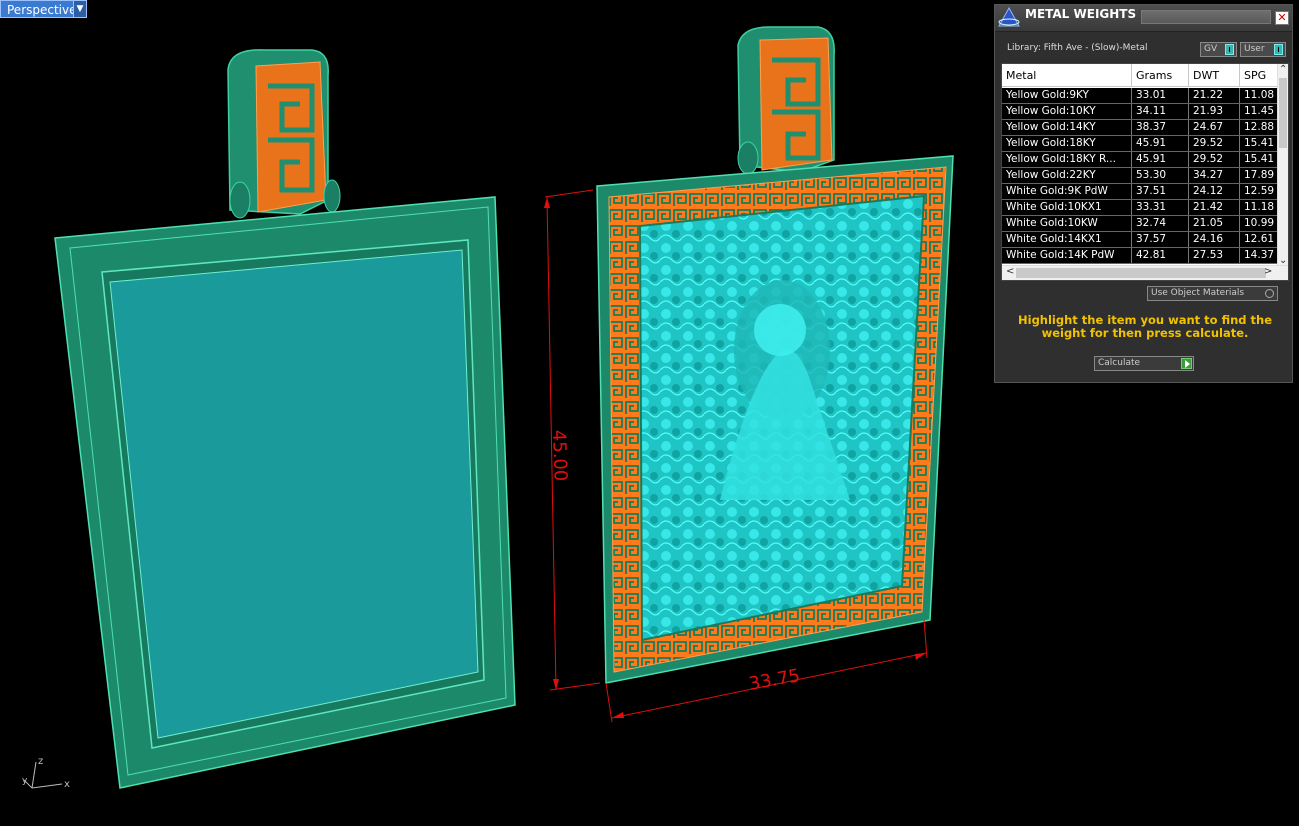  I want to click on panel-titlebar: METAL WEIGHTS ✕, so click(1143, 18).